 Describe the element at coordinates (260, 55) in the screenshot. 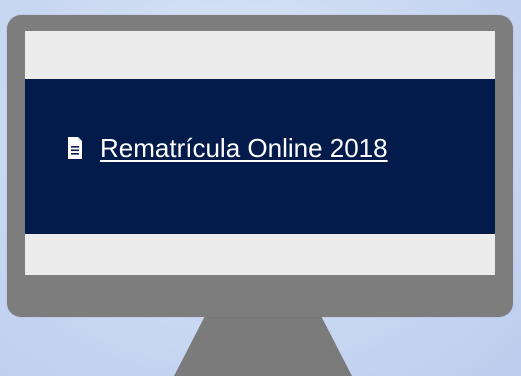

I see `screen-top-strip` at that location.